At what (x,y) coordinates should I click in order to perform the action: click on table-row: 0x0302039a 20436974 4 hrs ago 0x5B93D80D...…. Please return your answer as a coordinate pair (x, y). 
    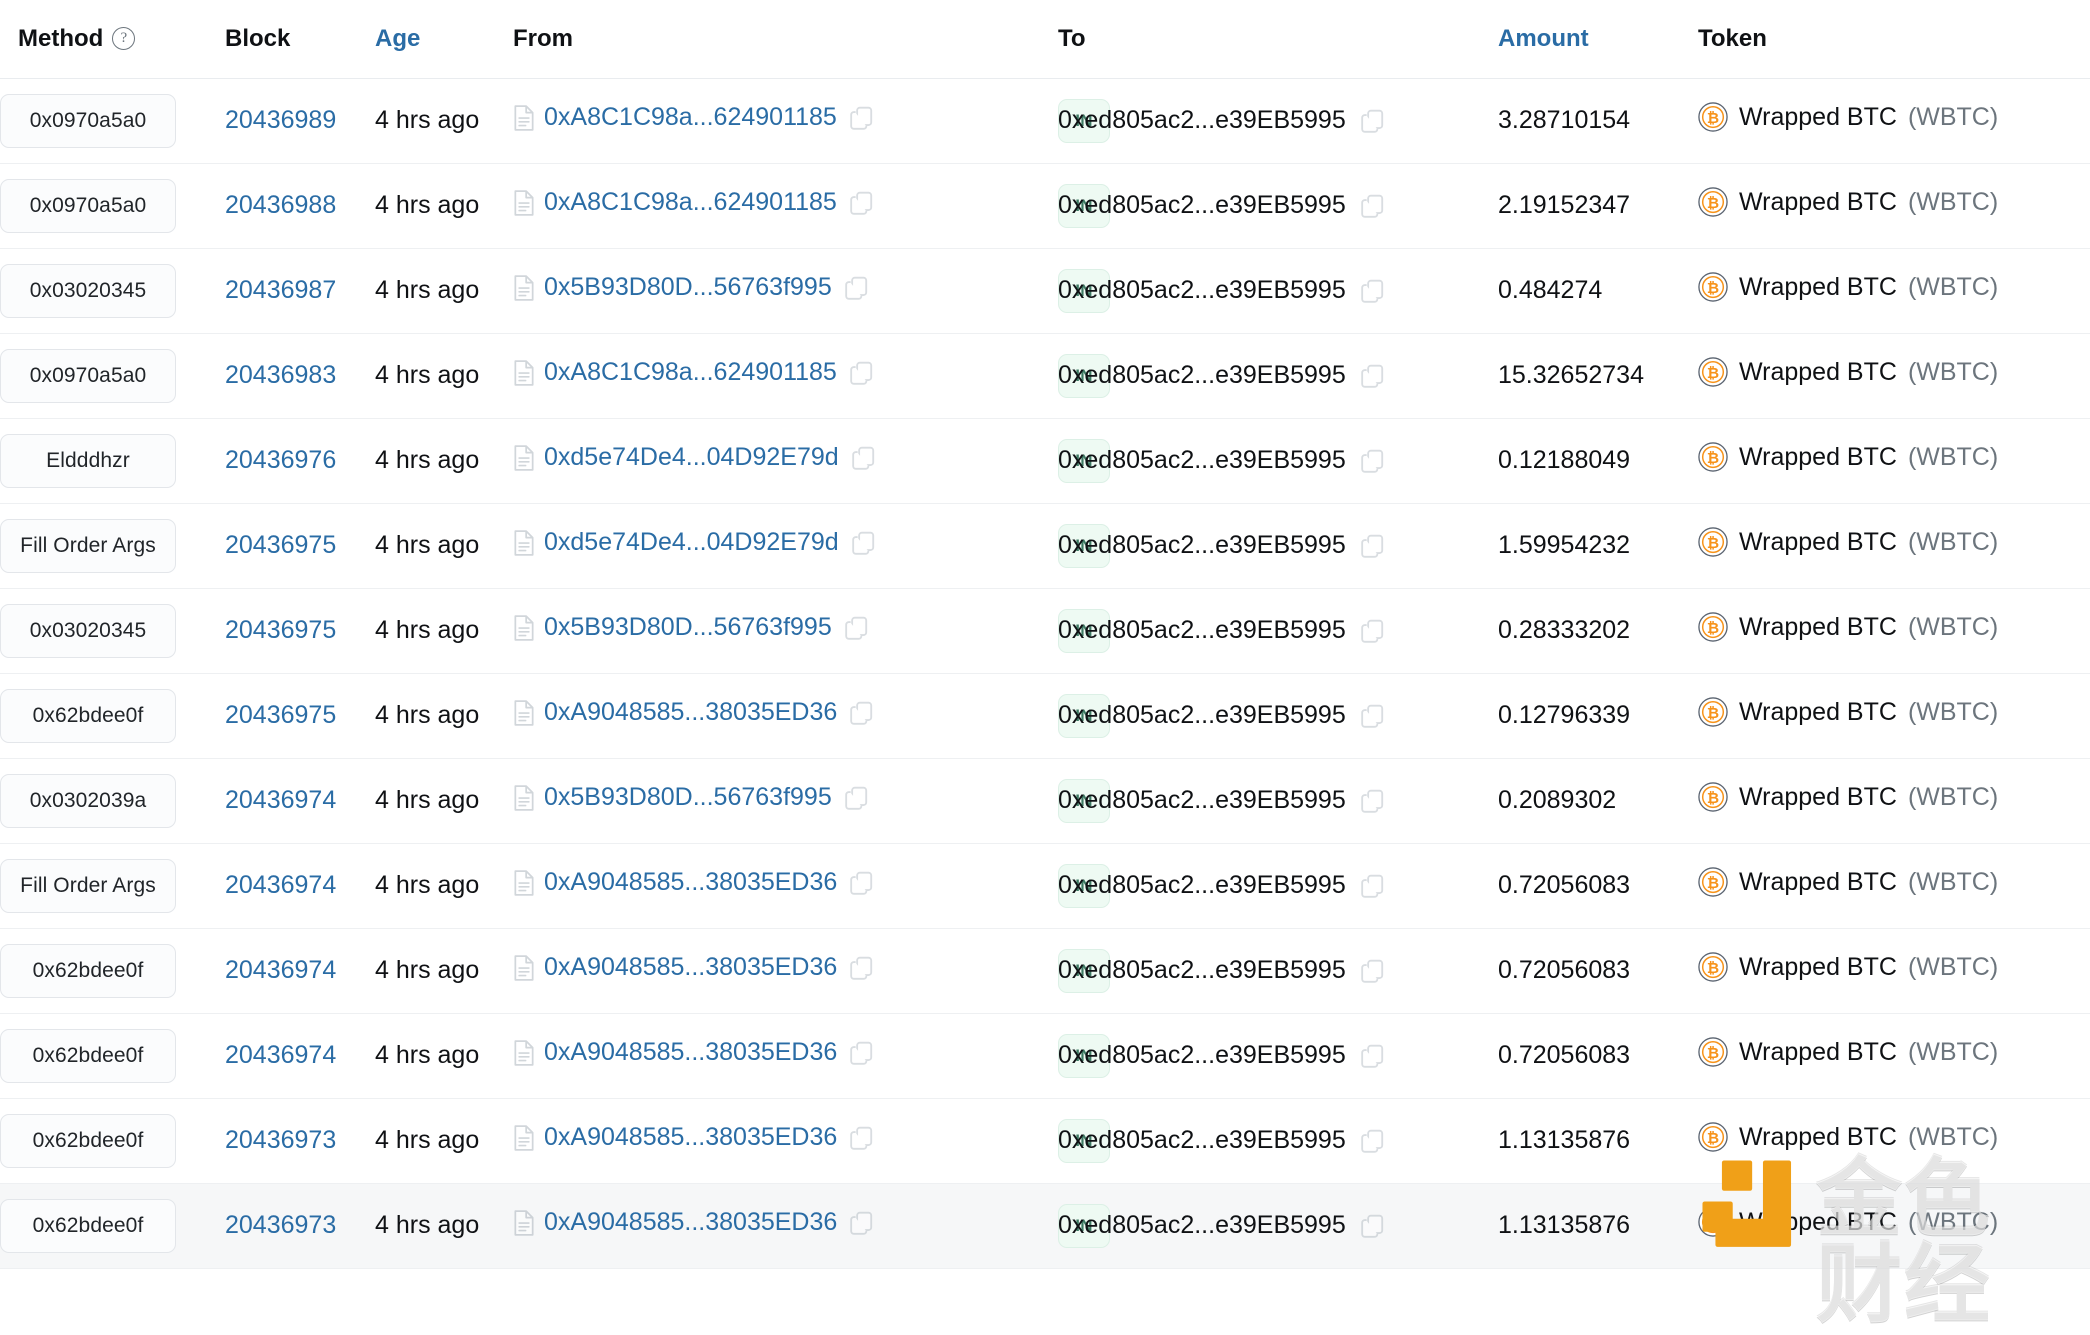
    Looking at the image, I should click on (1045, 800).